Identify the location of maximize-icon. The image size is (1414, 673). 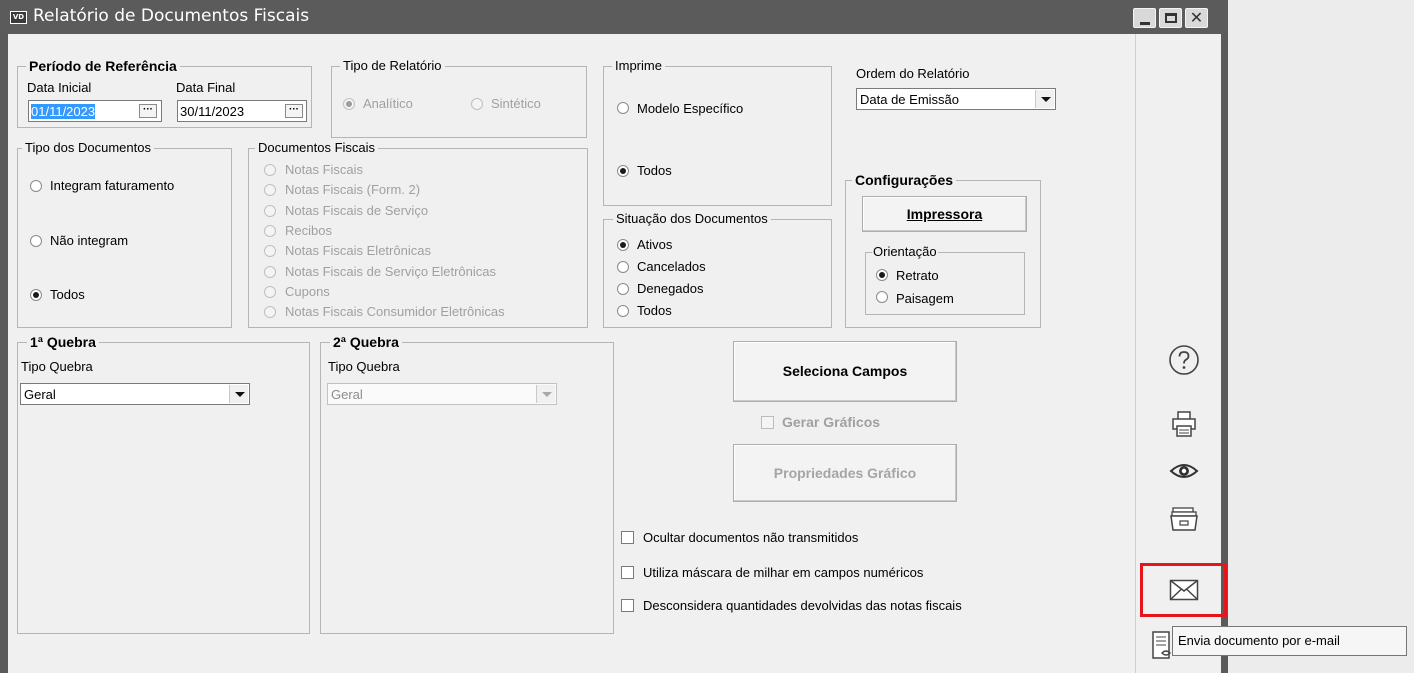
(1171, 18).